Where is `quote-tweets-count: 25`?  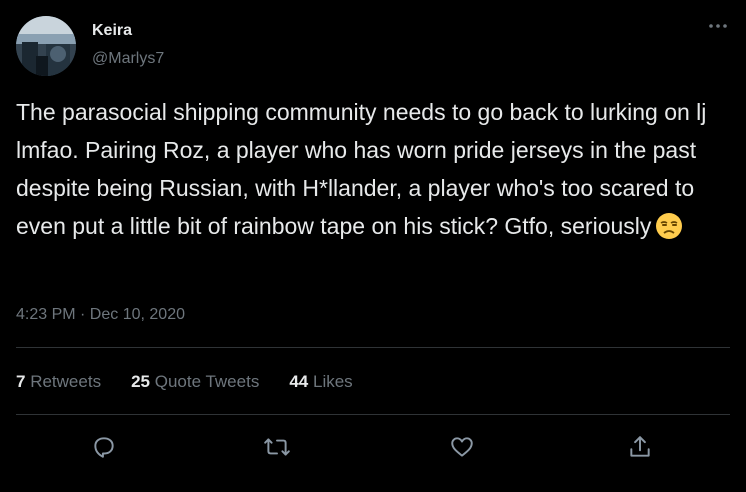 quote-tweets-count: 25 is located at coordinates (140, 381).